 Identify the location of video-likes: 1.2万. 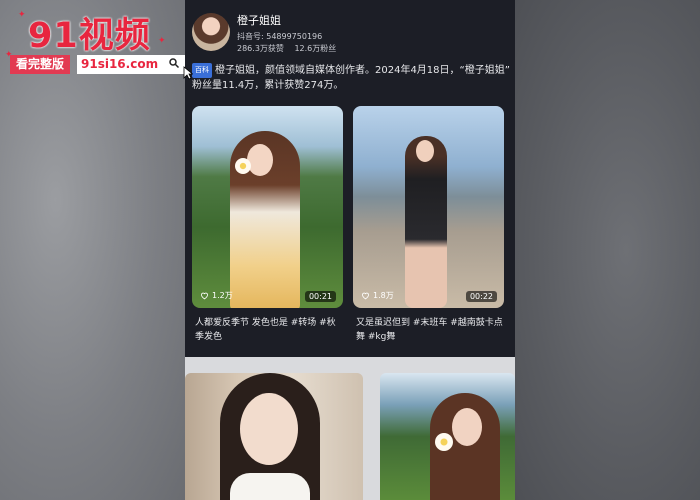
(216, 295).